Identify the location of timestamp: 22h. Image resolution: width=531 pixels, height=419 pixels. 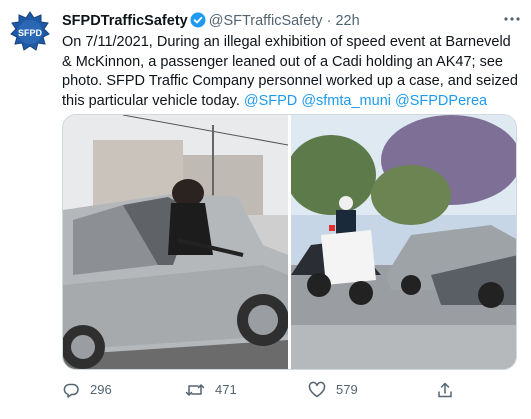
(347, 21).